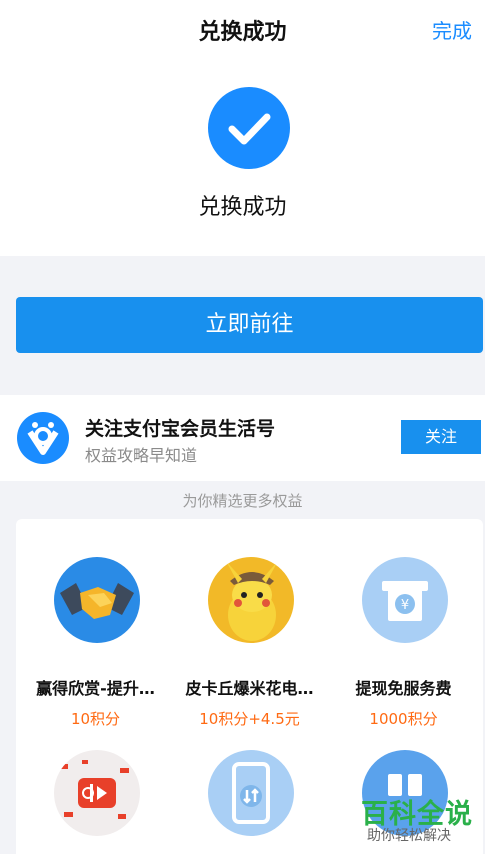 This screenshot has height=854, width=485. I want to click on recommend-item-price: 10积分, so click(95, 719).